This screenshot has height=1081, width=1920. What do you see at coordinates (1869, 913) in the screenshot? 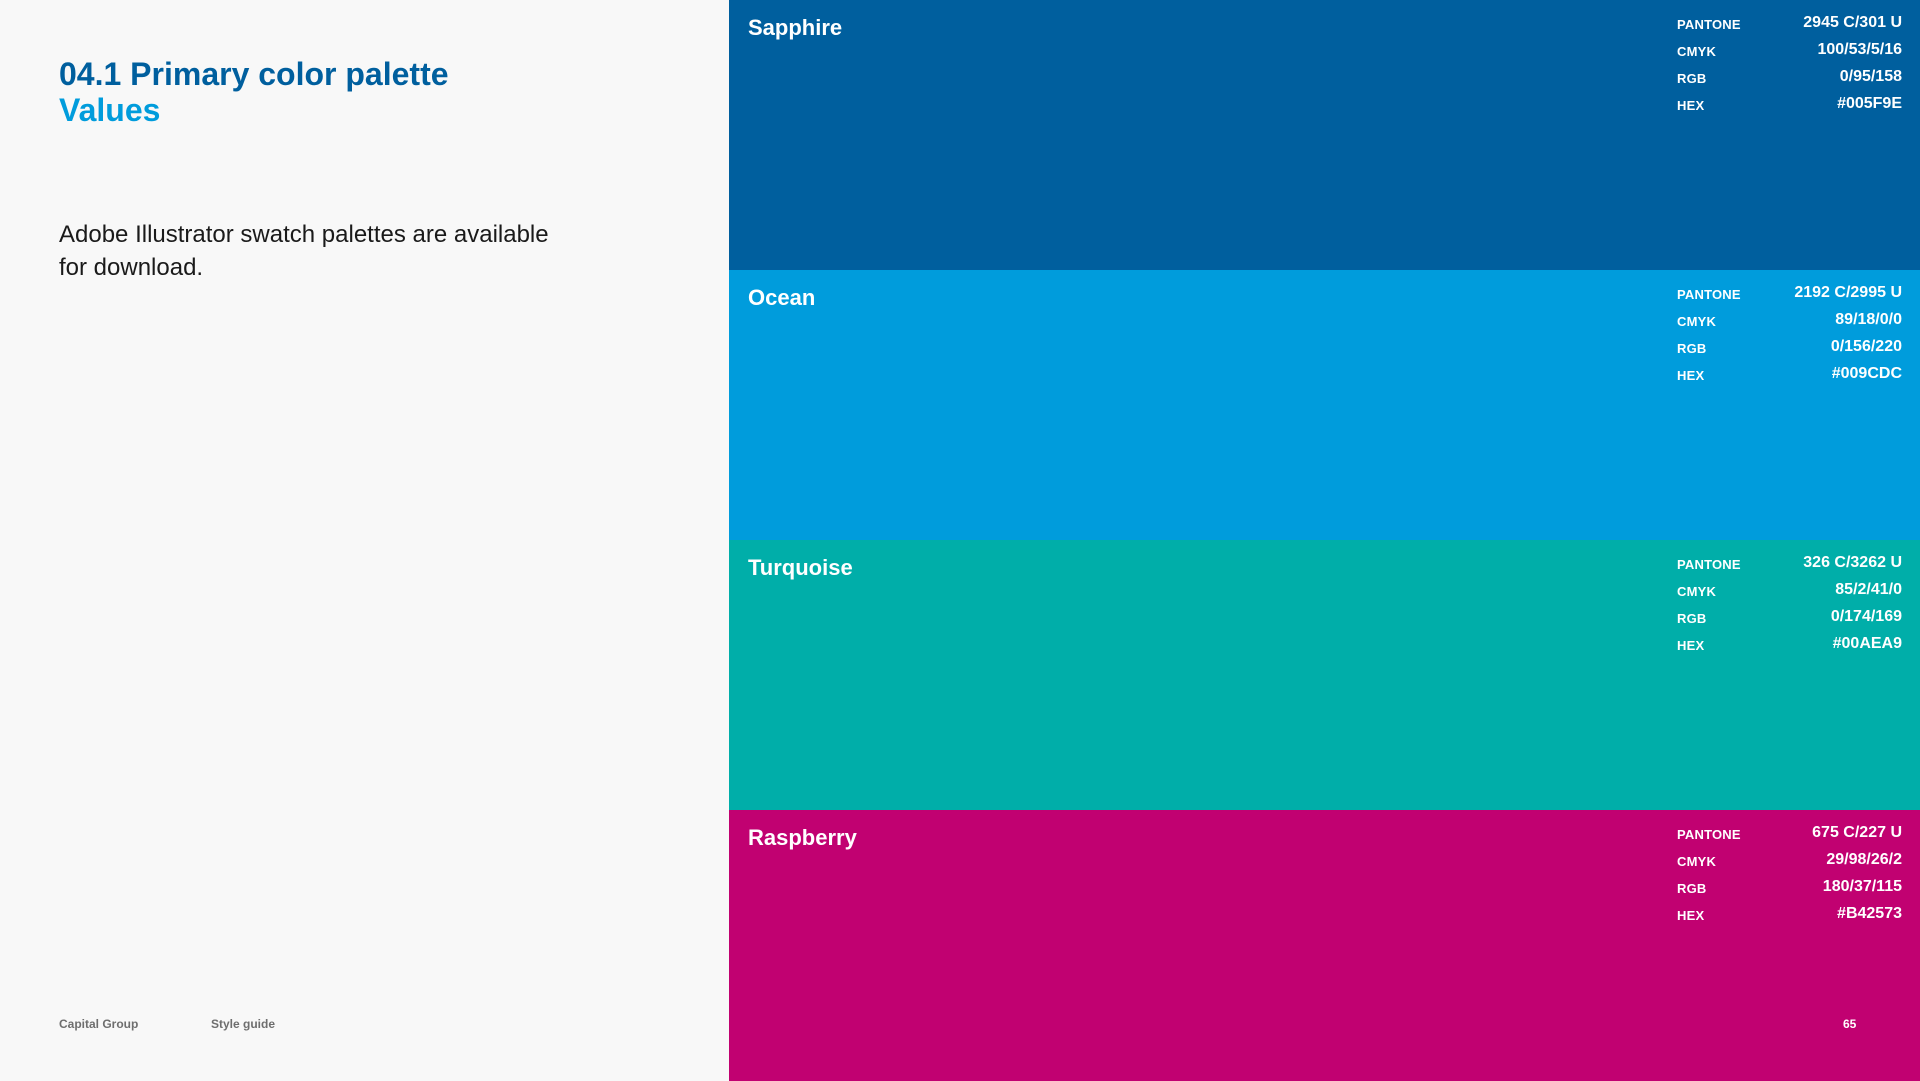
I see `spec-value-hex: #B42573` at bounding box center [1869, 913].